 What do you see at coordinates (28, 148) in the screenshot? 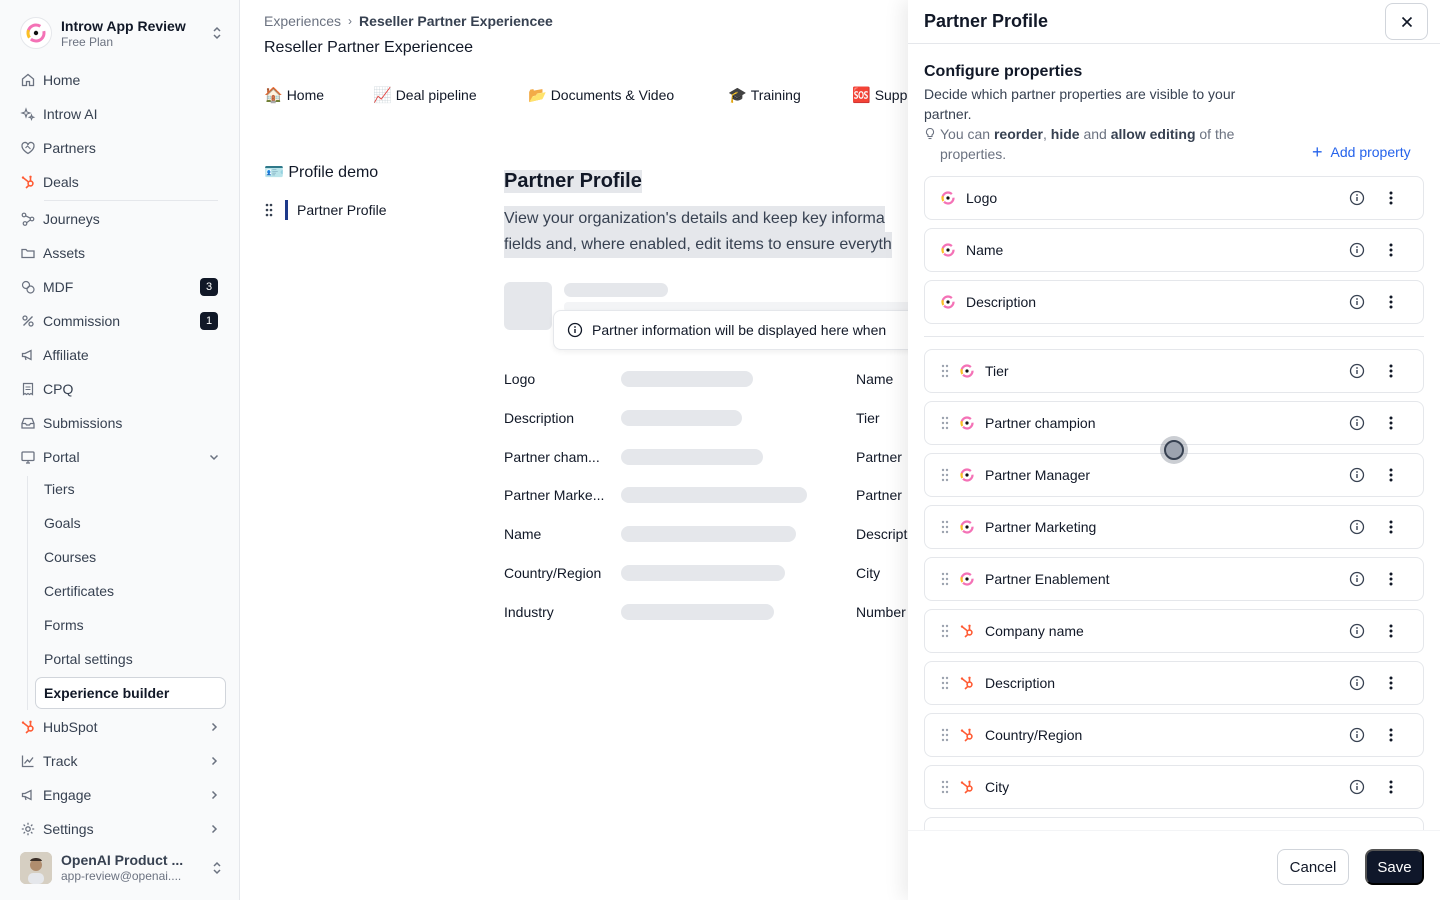
I see `handshake-icon` at bounding box center [28, 148].